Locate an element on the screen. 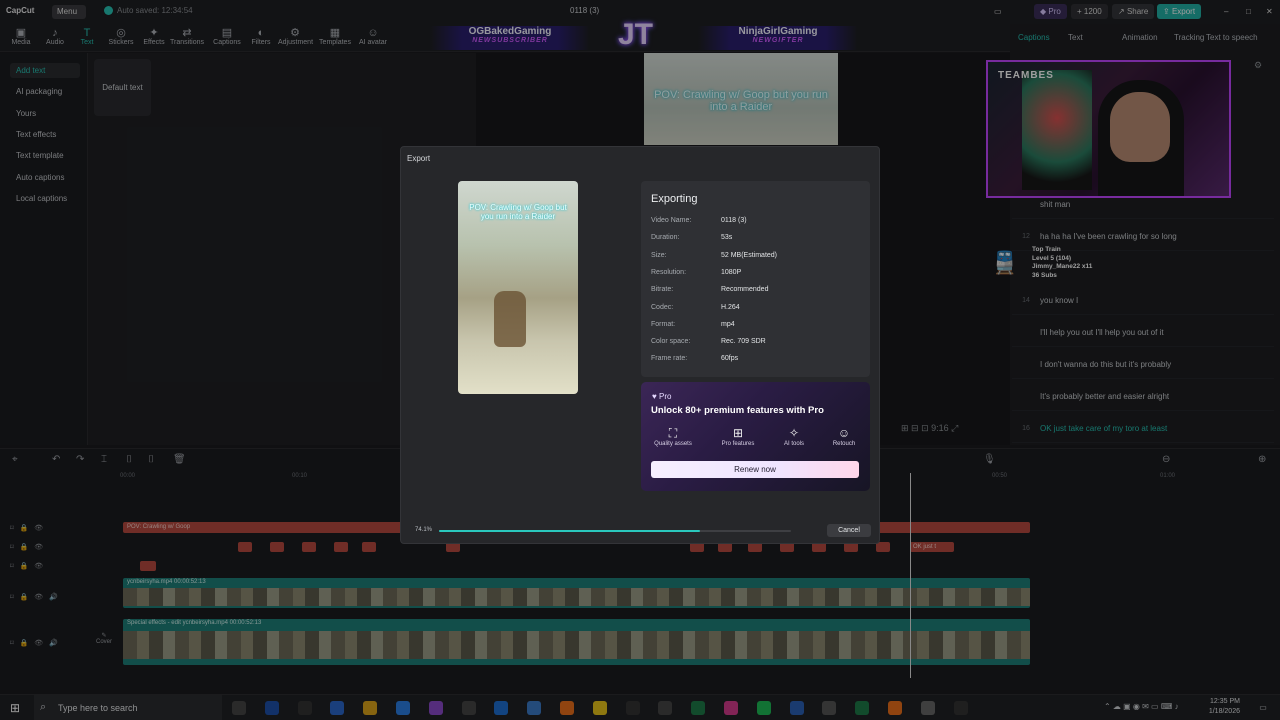 The image size is (1280, 720). export-detail-row: Duration: 53s is located at coordinates (758, 237).